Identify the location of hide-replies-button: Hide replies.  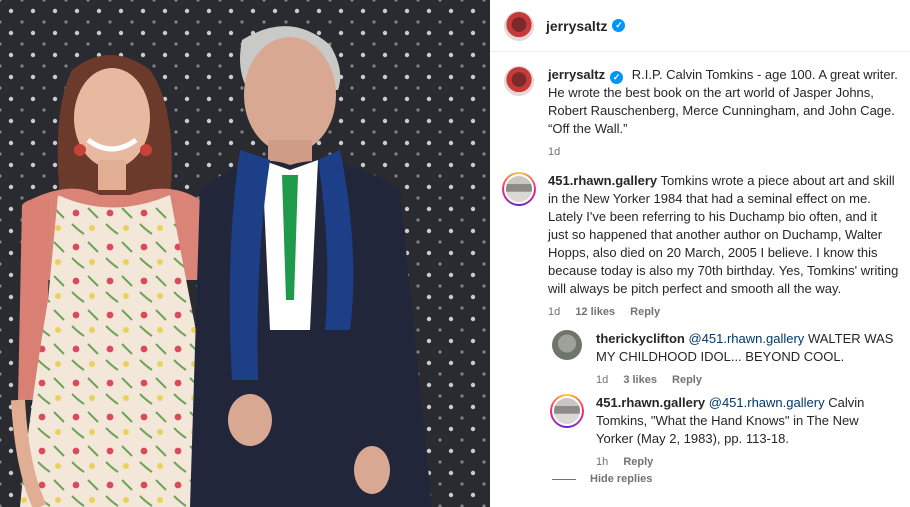
(602, 479).